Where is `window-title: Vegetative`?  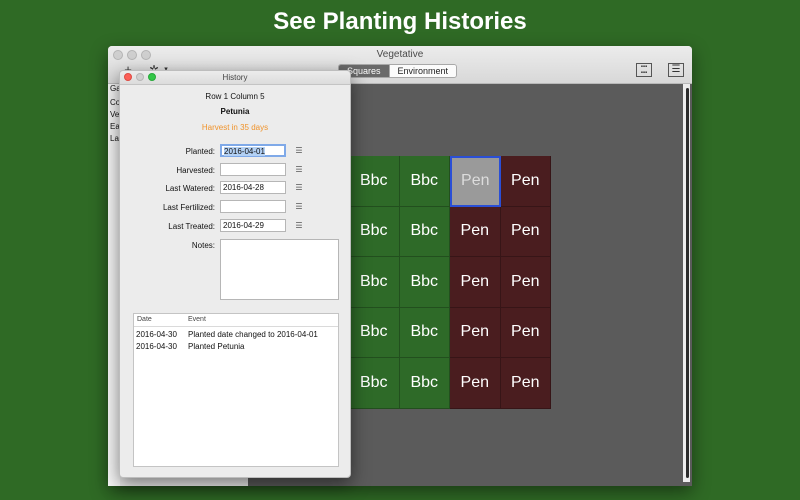
window-title: Vegetative is located at coordinates (400, 54).